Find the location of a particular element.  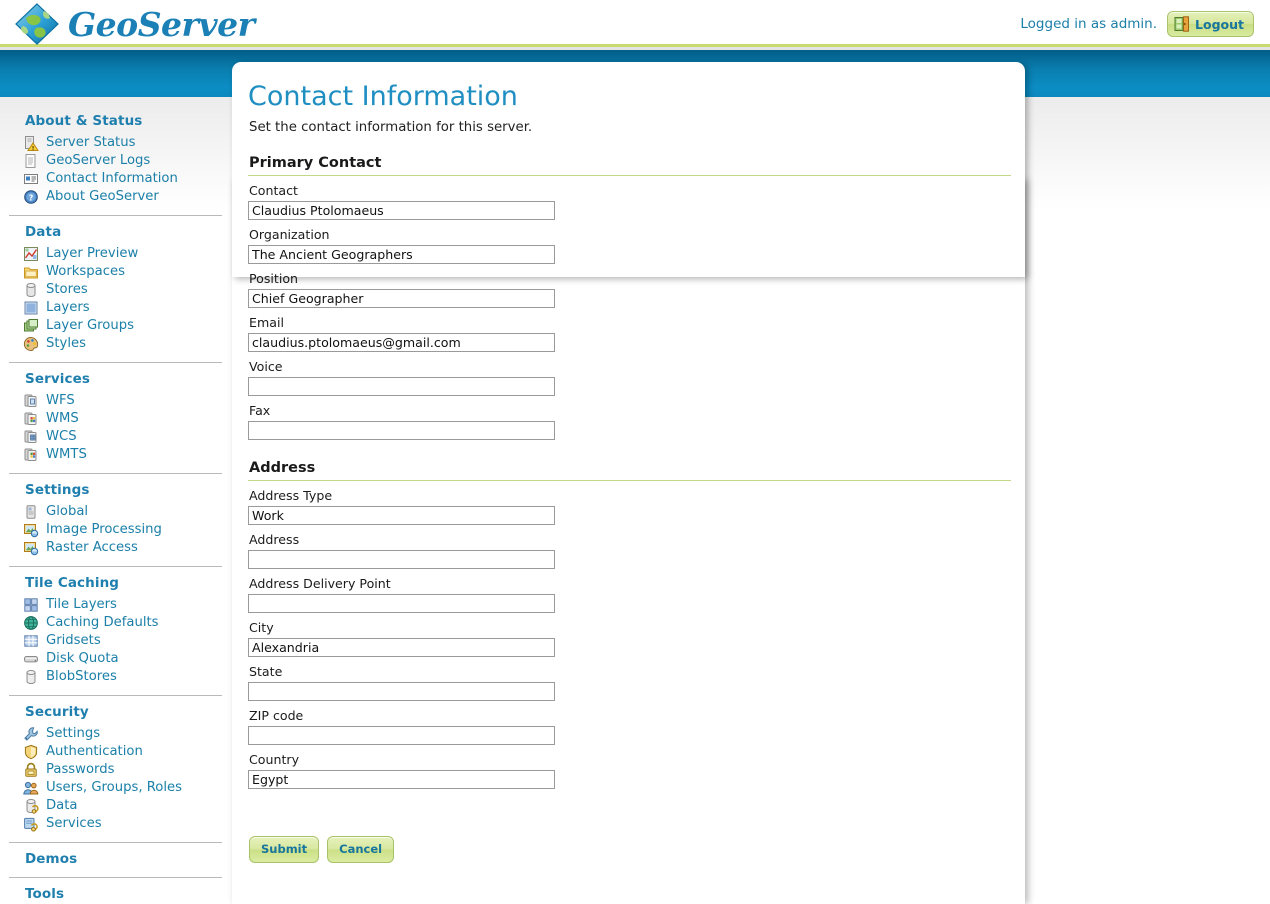

wcs-icon is located at coordinates (30, 436).